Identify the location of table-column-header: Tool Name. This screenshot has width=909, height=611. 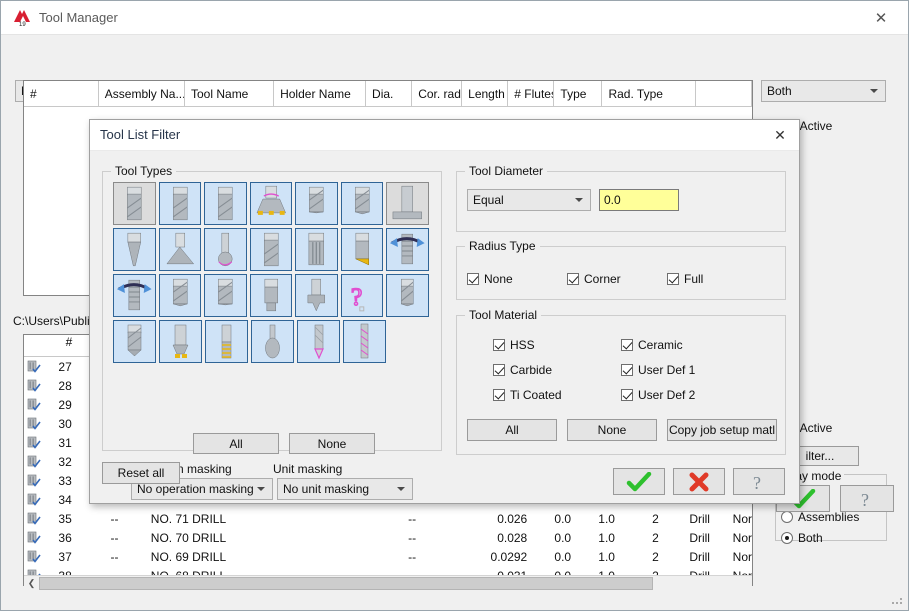
(230, 93).